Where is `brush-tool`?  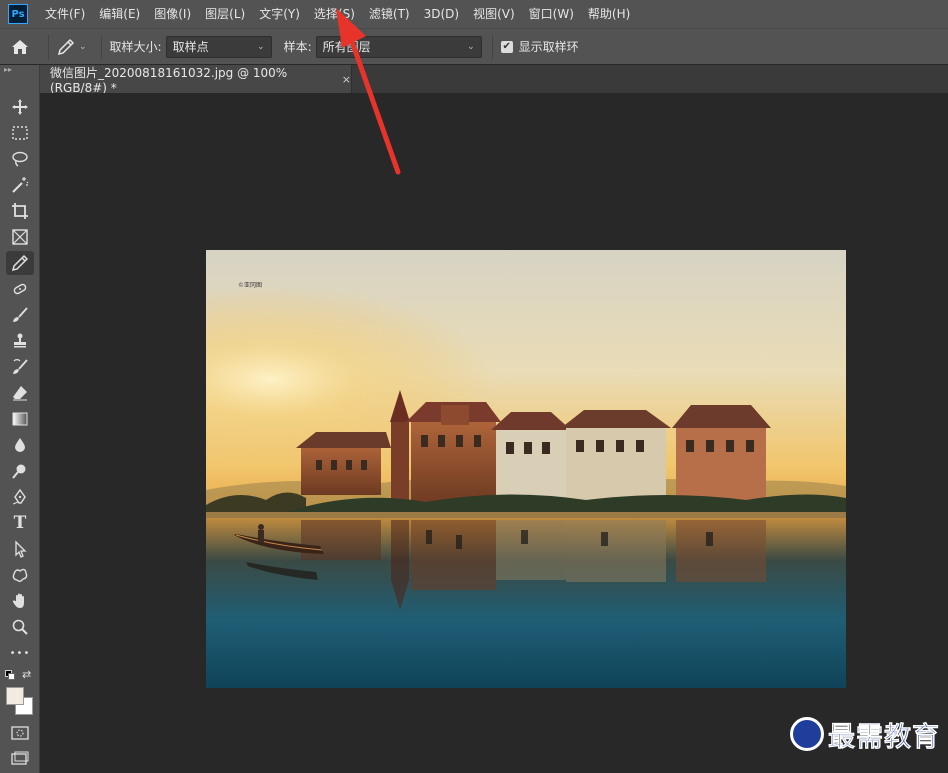 brush-tool is located at coordinates (20, 315).